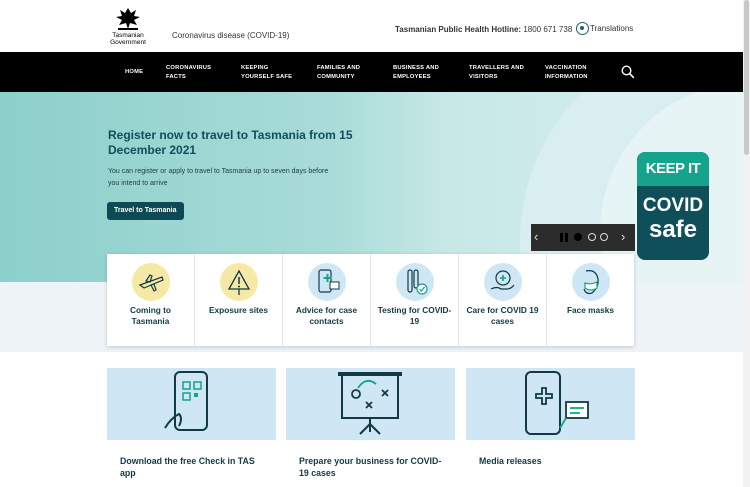  I want to click on strategy-board-icon, so click(370, 403).